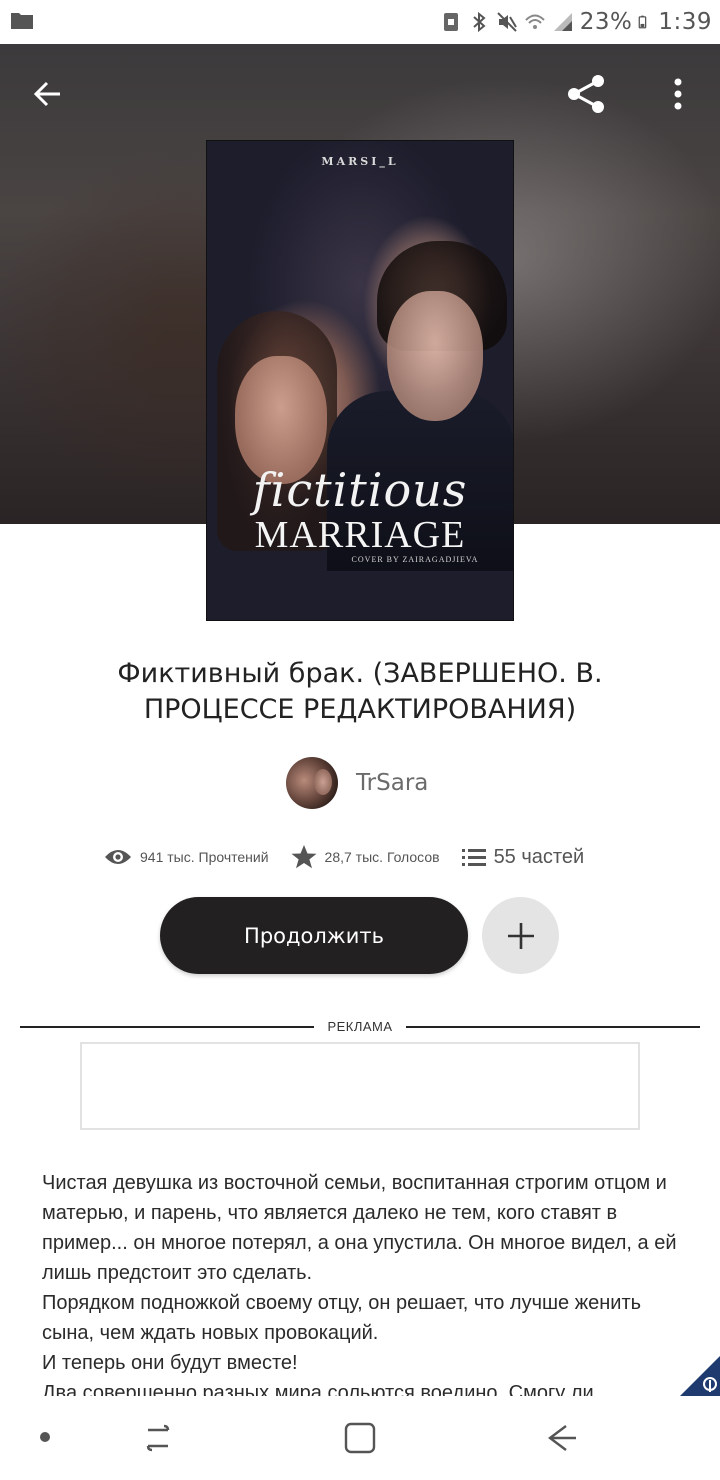 This screenshot has width=720, height=1480. What do you see at coordinates (304, 857) in the screenshot?
I see `star-icon` at bounding box center [304, 857].